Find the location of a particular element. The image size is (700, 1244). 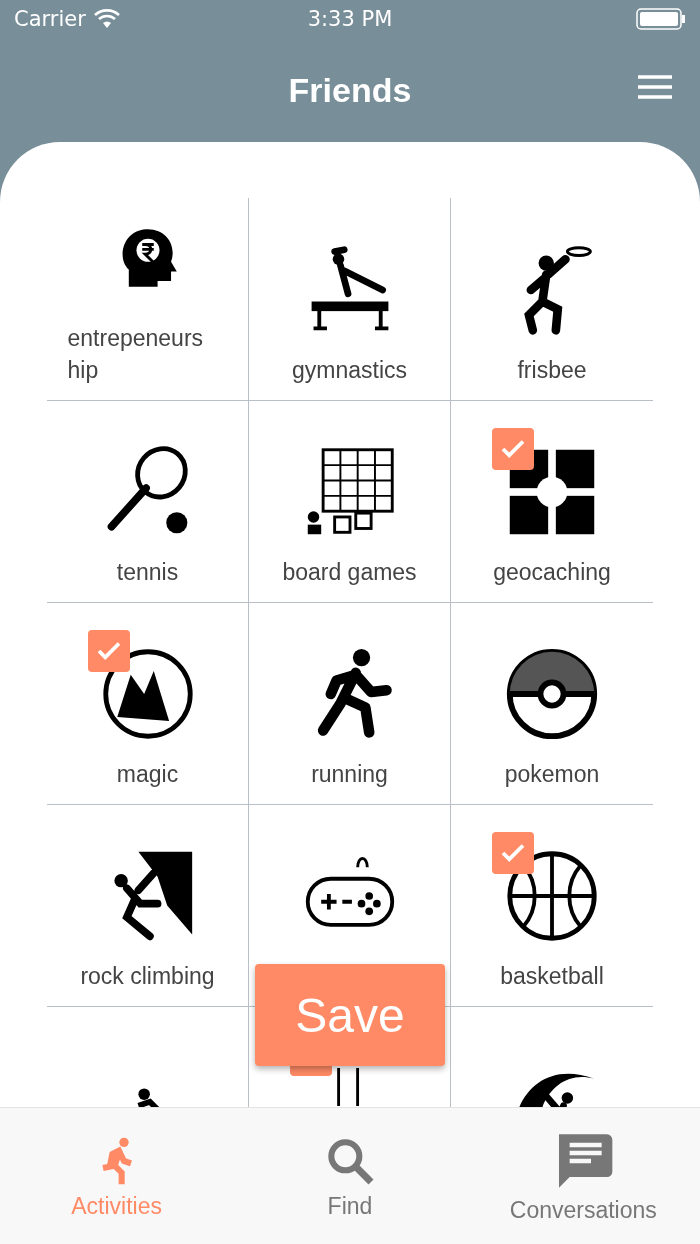

activity-label: running is located at coordinates (349, 774).